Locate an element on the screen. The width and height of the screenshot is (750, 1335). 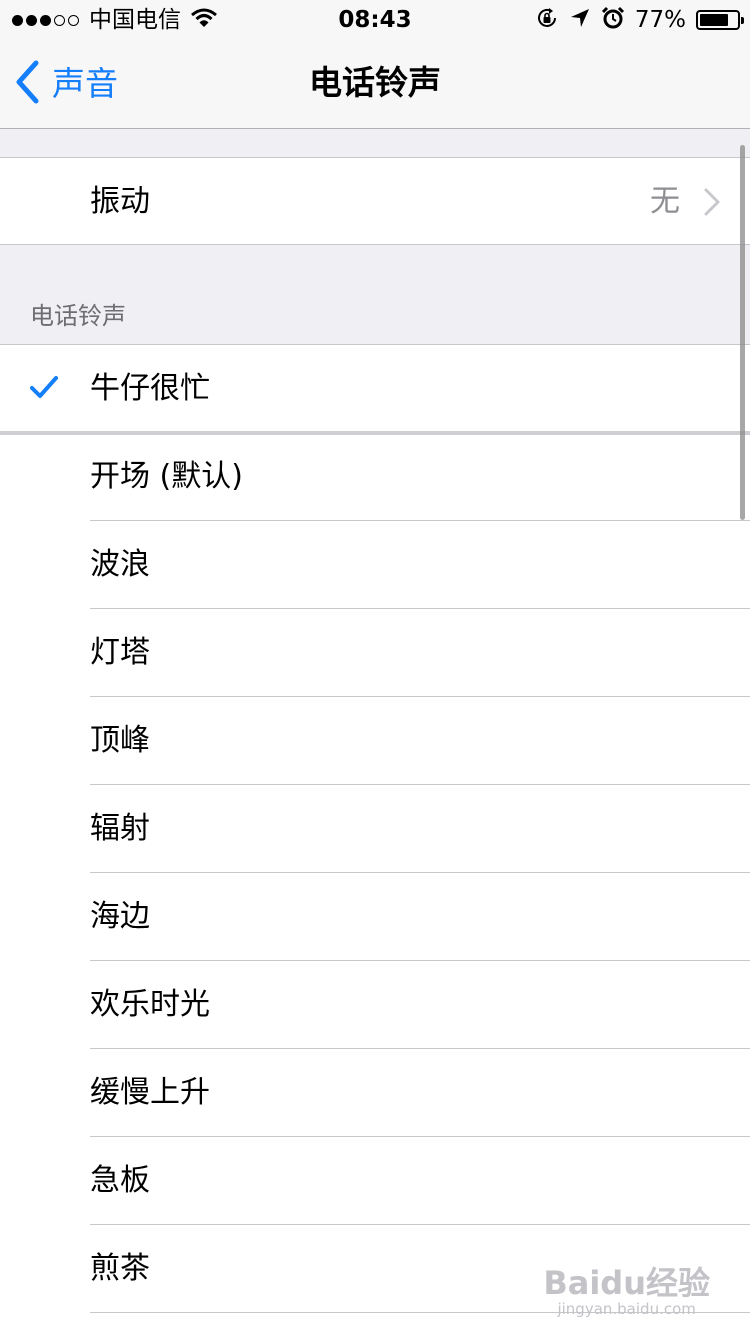
watermark: Baidu经验 jingyan.baidu.com is located at coordinates (626, 1292).